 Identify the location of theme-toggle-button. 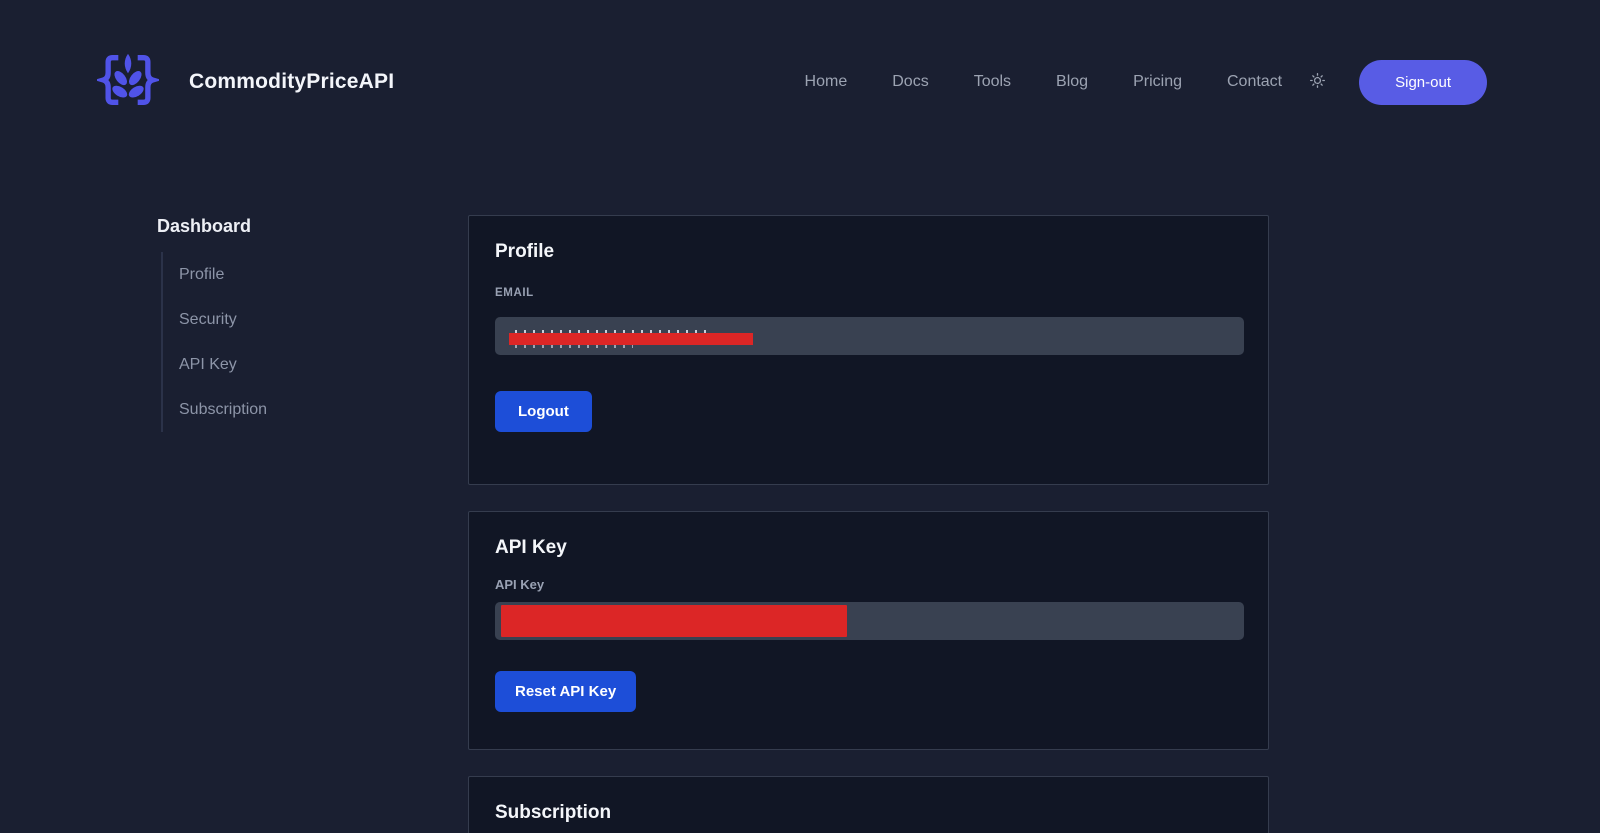
(1317, 82).